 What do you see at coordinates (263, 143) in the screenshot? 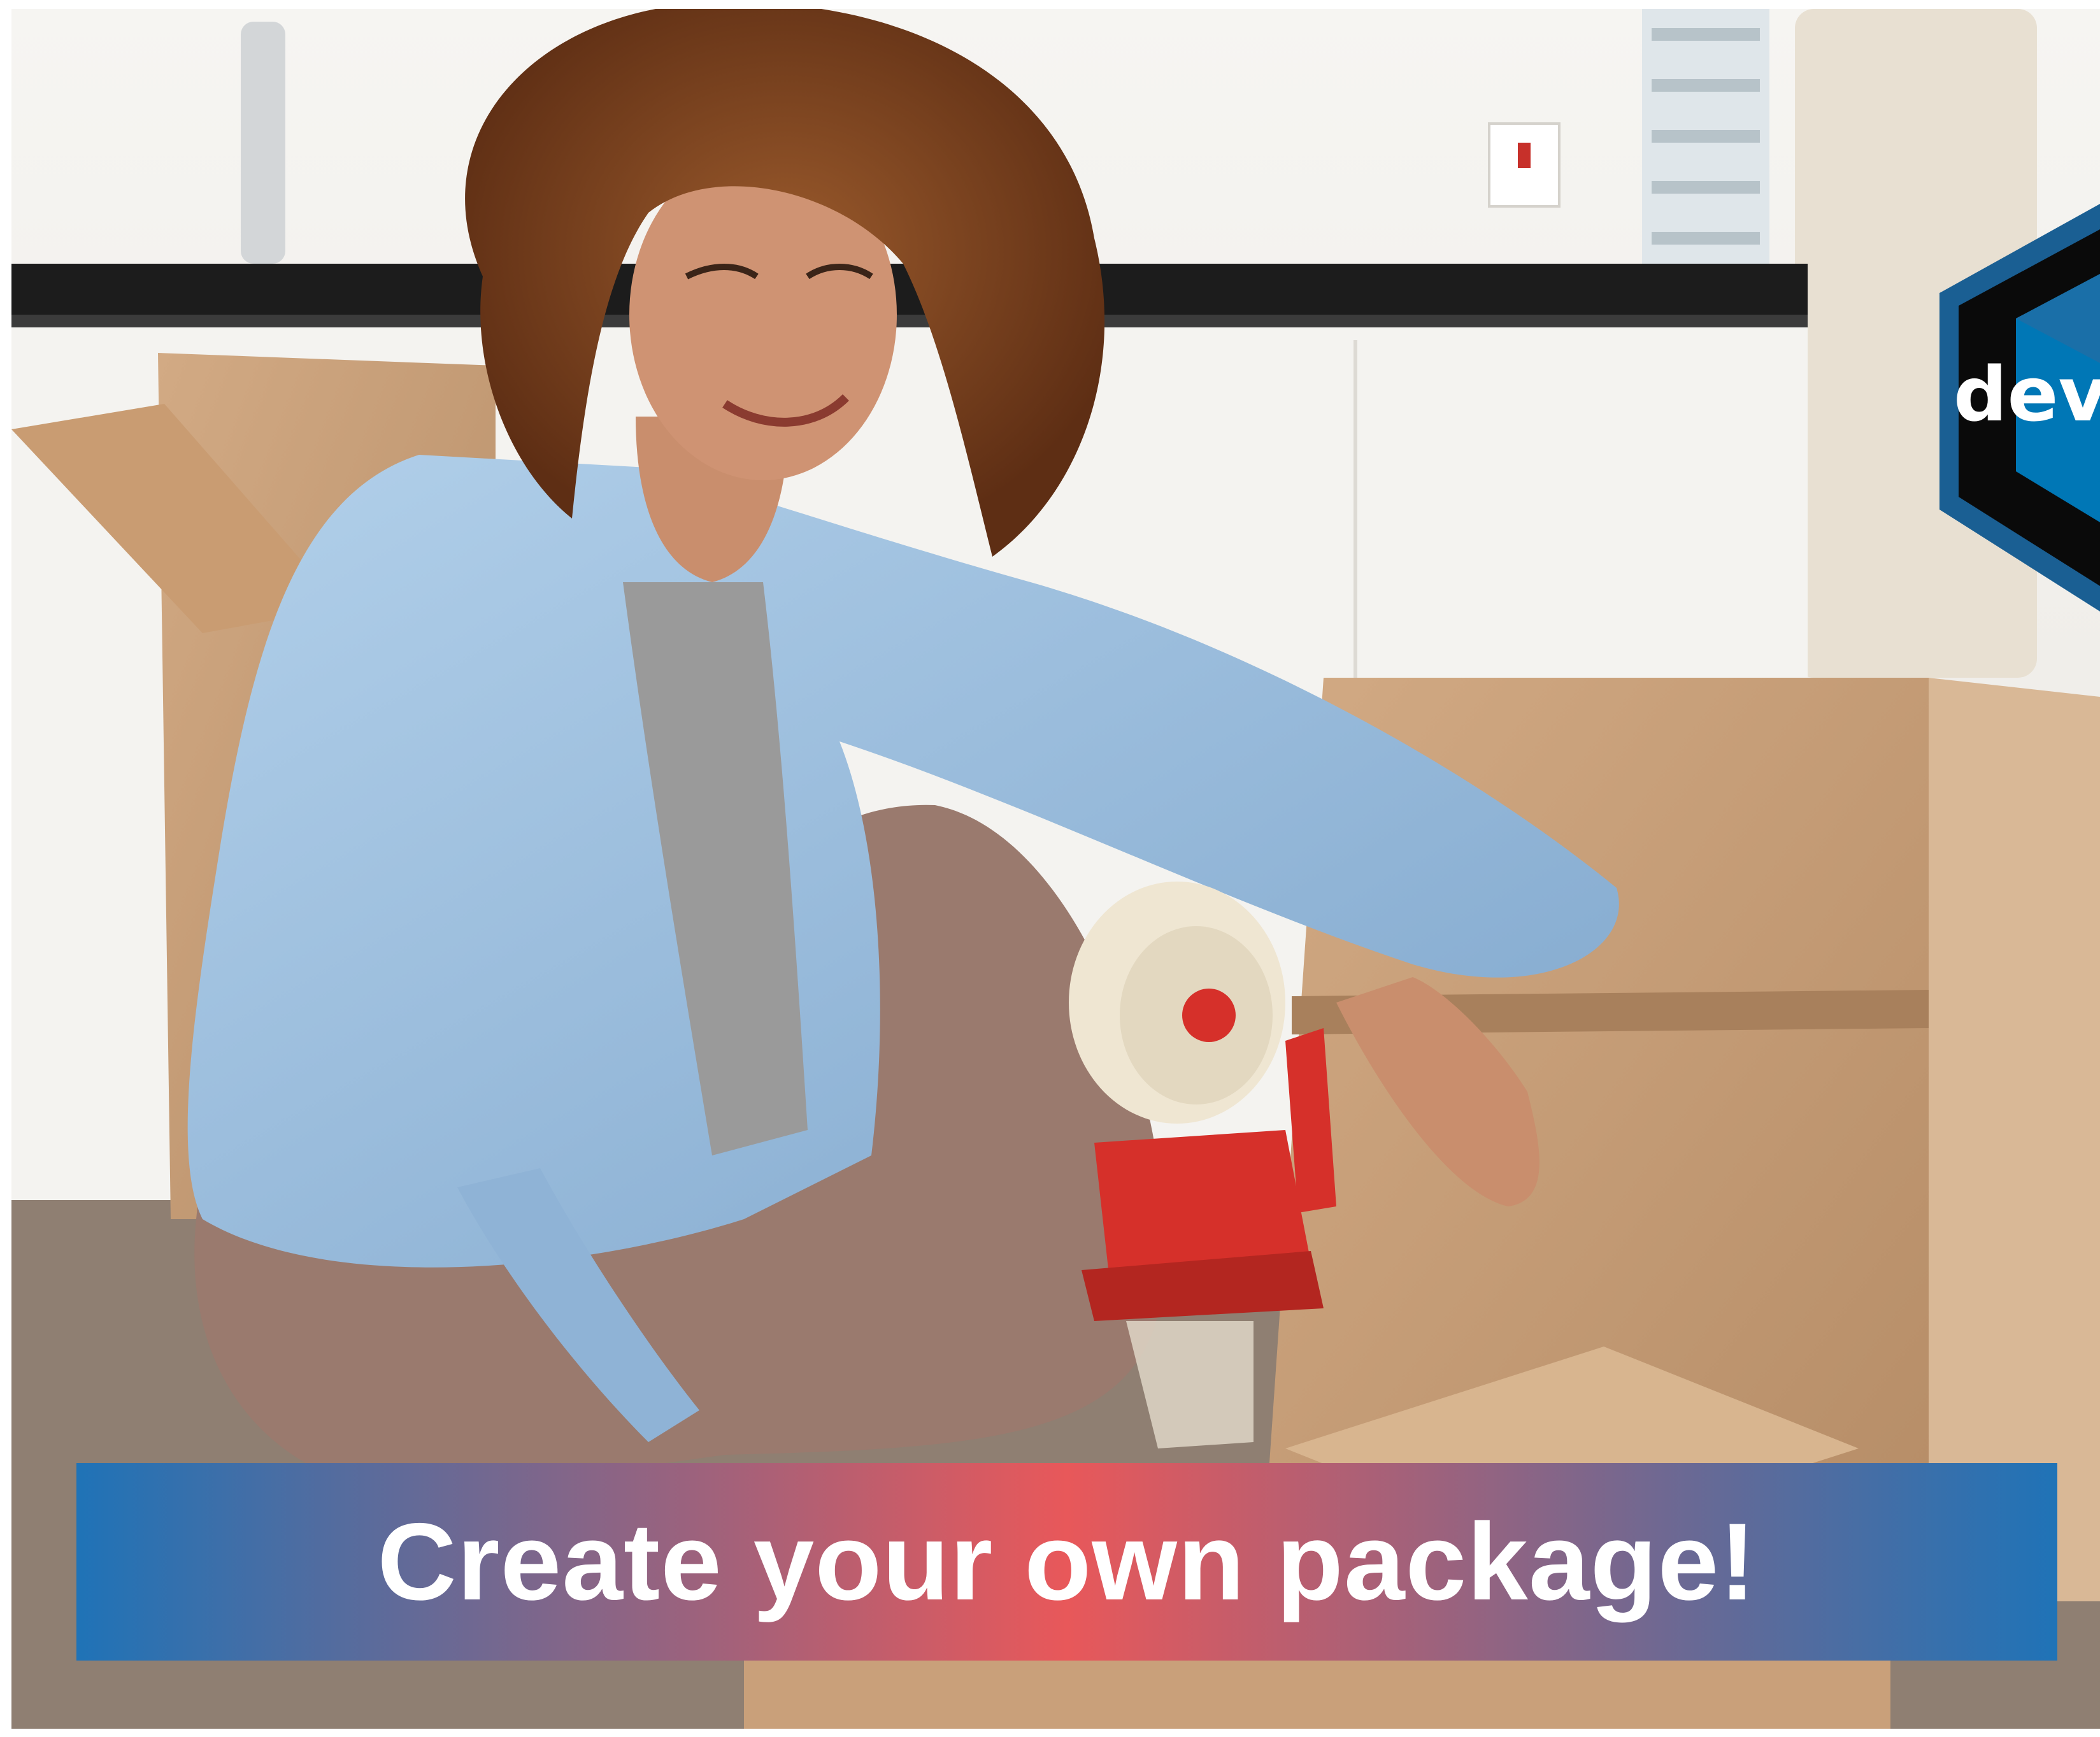
I see `faucet` at bounding box center [263, 143].